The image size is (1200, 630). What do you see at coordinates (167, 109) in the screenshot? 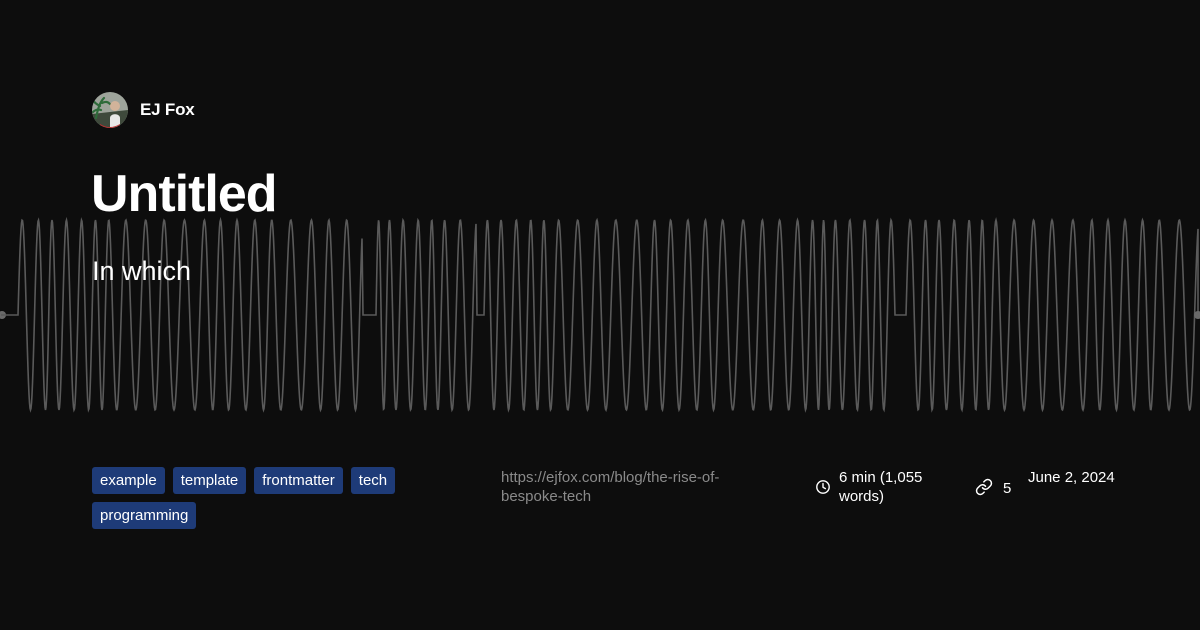
I see `author-name: EJ Fox` at bounding box center [167, 109].